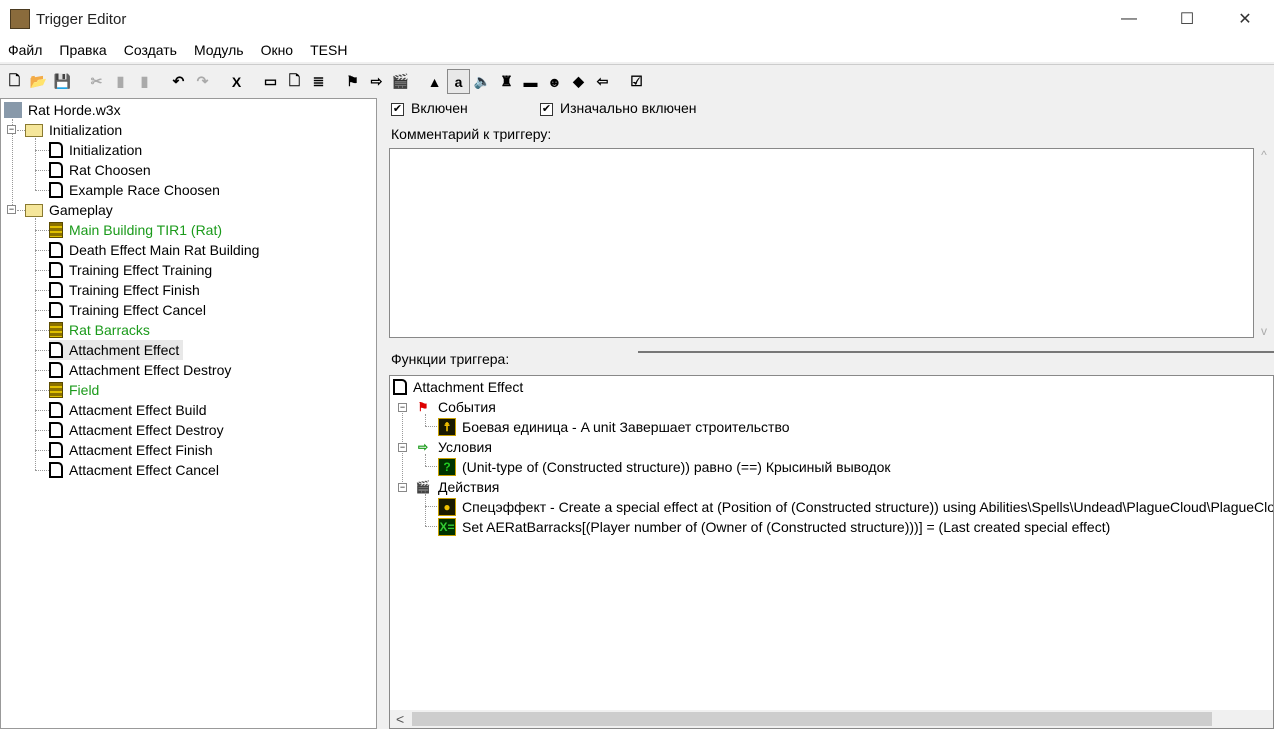 The width and height of the screenshot is (1274, 729). I want to click on new-trigger-icon: 🗋, so click(294, 81).